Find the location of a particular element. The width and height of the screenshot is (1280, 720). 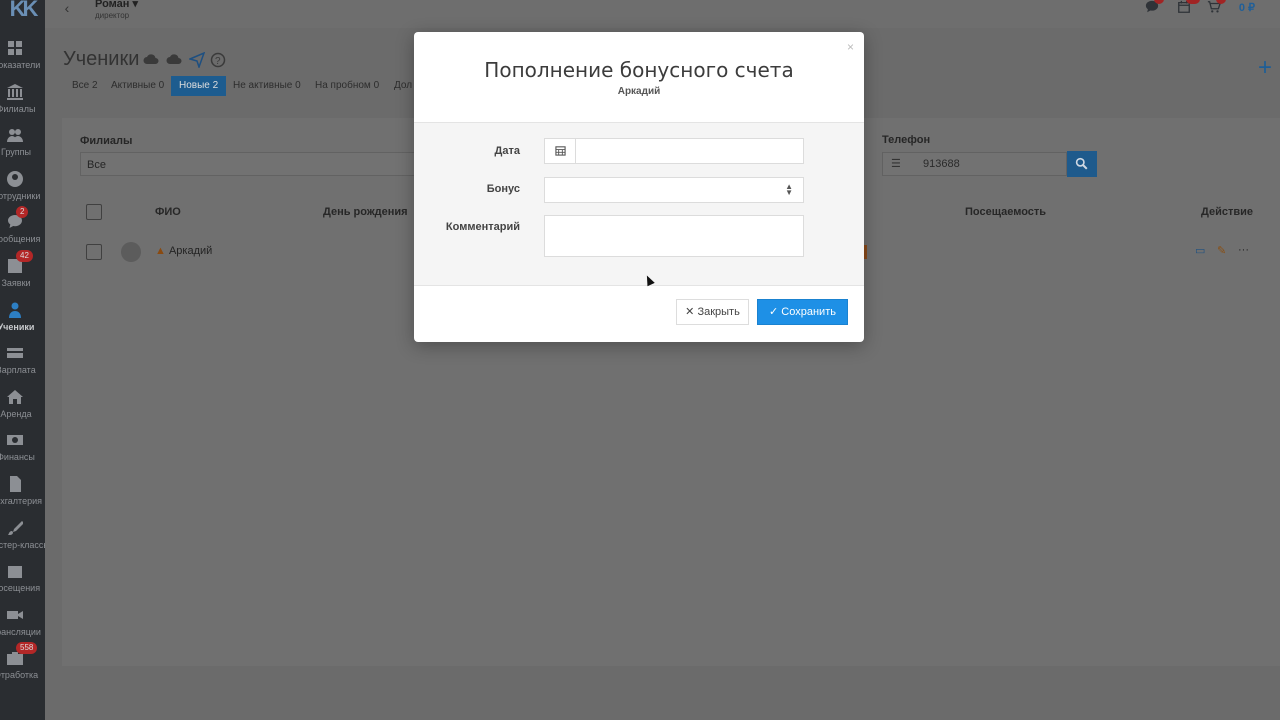

comment-textarea is located at coordinates (674, 236).